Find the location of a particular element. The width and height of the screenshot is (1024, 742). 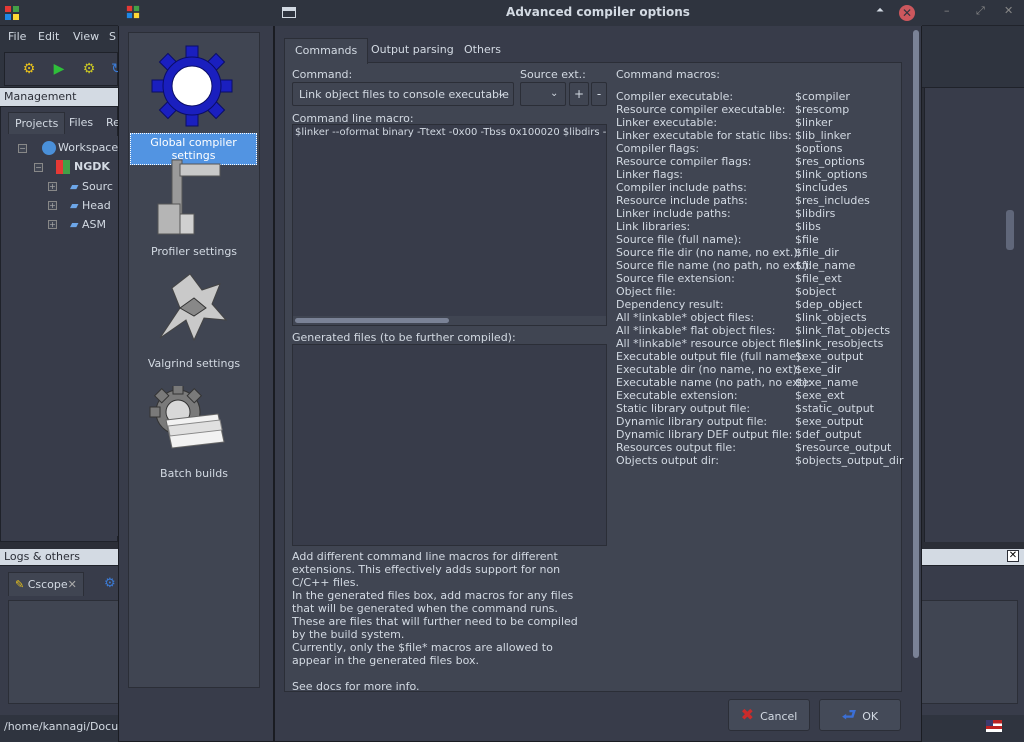

tree-item-headers: ▰ Head is located at coordinates (90, 205).